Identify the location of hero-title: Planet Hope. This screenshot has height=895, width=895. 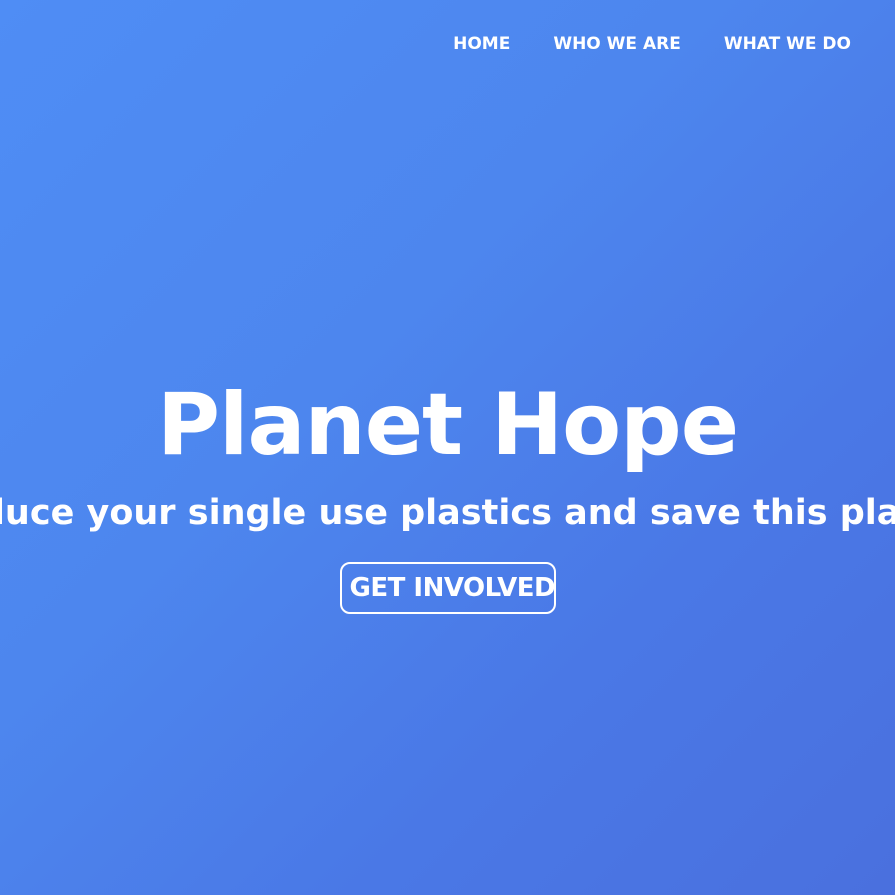
(447, 425).